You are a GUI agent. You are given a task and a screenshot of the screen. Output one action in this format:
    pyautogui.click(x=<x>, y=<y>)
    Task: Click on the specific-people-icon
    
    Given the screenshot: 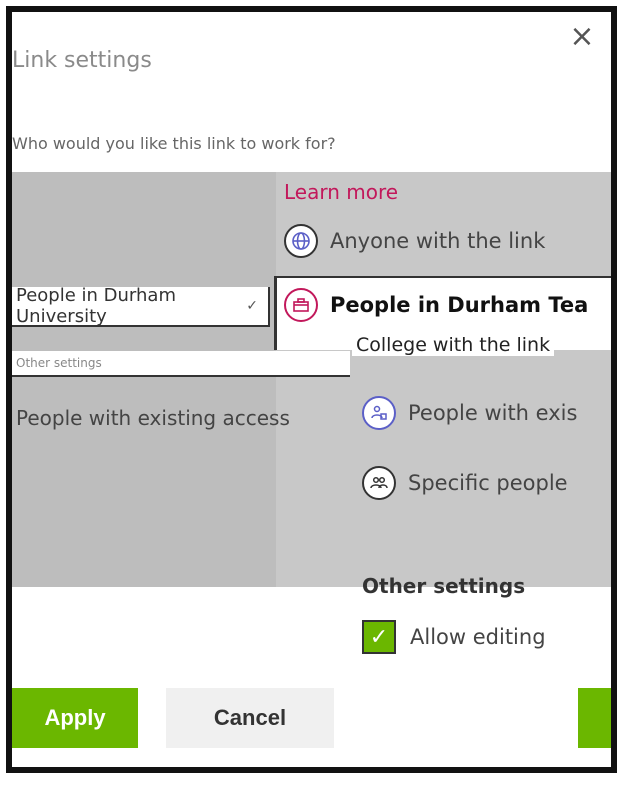 What is the action you would take?
    pyautogui.click(x=379, y=483)
    